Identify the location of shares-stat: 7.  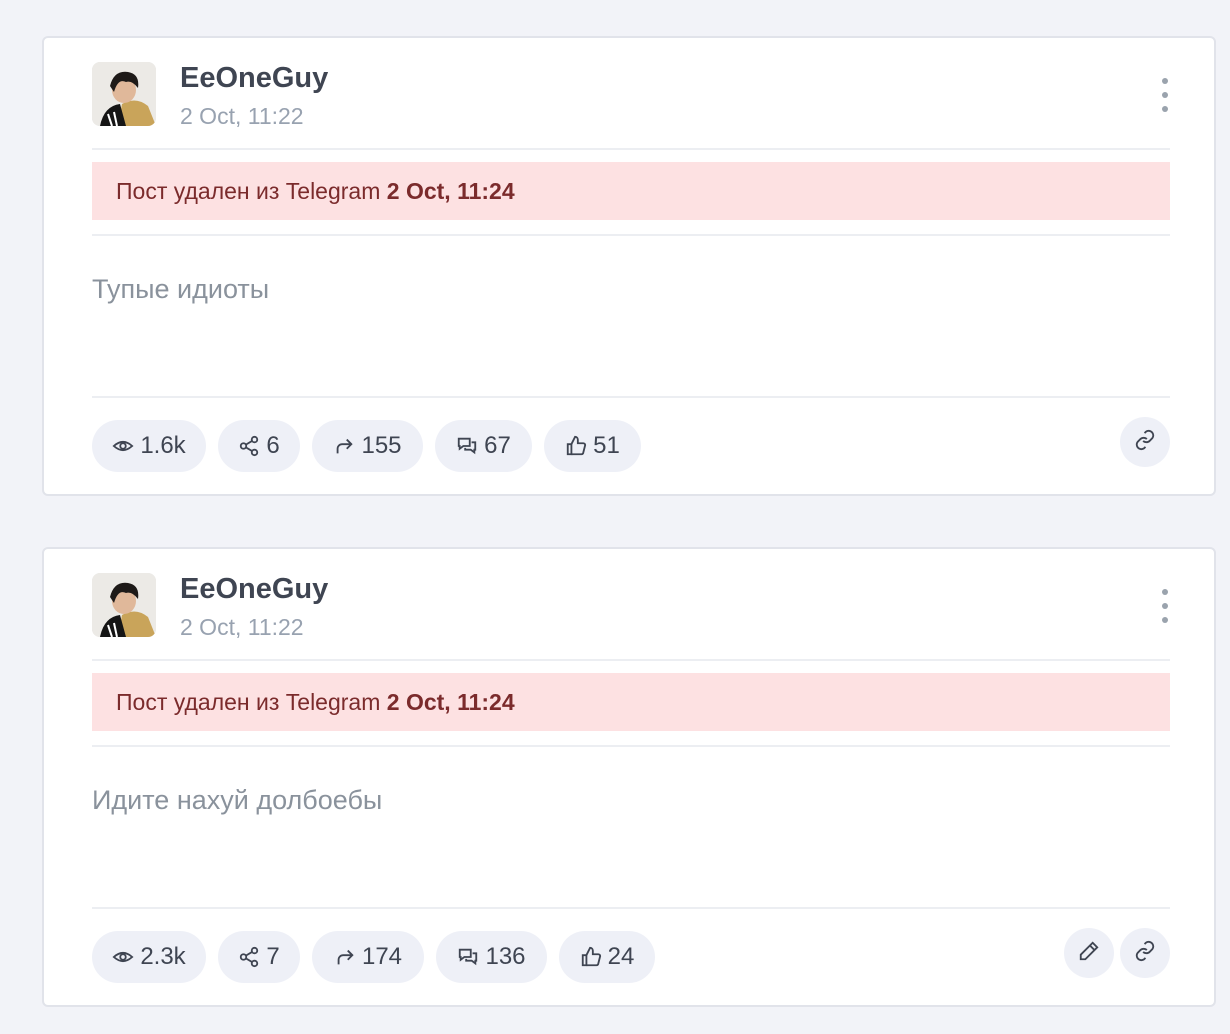
(259, 957).